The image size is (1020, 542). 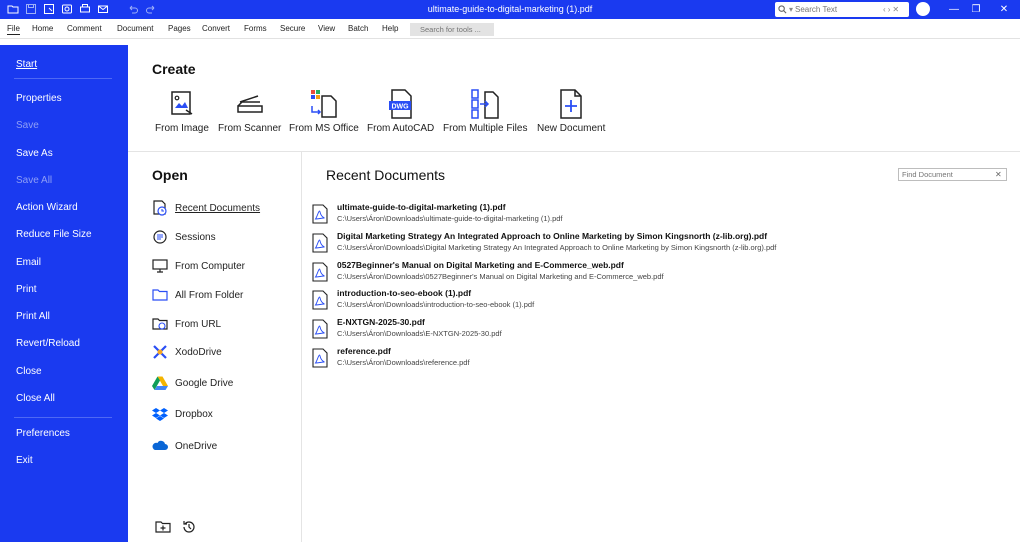 I want to click on sidebar-item-print: Print, so click(x=26, y=289).